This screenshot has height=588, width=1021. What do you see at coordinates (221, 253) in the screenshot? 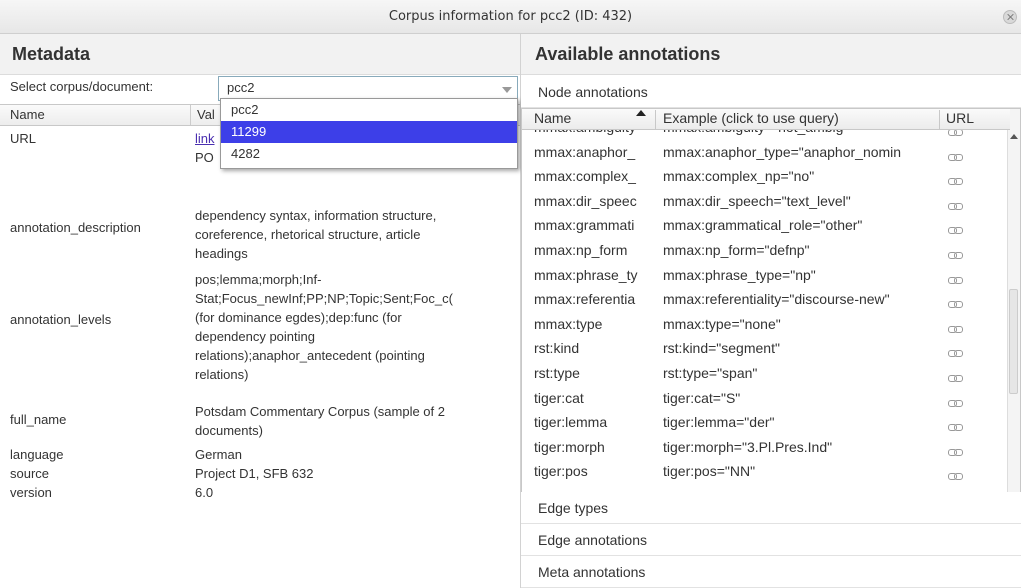
I see `metadata-value-line: headings` at bounding box center [221, 253].